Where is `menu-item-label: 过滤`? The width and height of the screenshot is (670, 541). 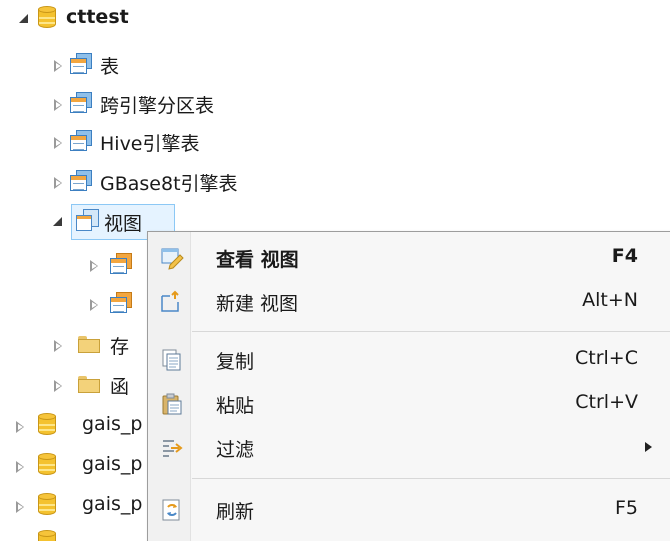
menu-item-label: 过滤 is located at coordinates (235, 450).